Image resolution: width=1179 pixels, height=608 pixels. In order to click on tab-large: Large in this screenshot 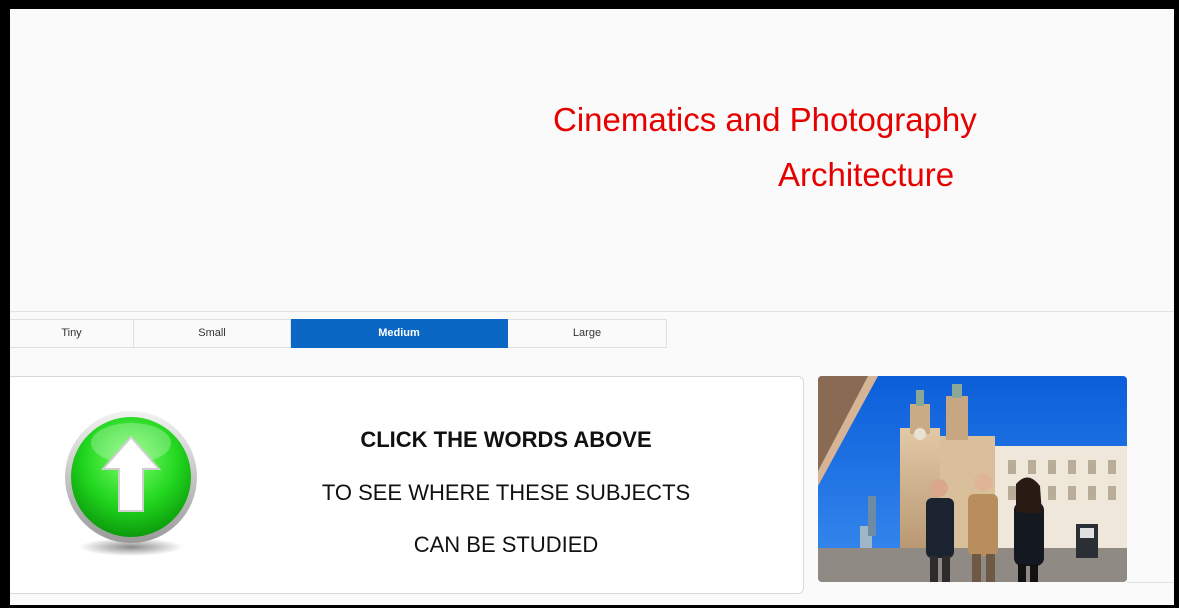, I will do `click(587, 333)`.